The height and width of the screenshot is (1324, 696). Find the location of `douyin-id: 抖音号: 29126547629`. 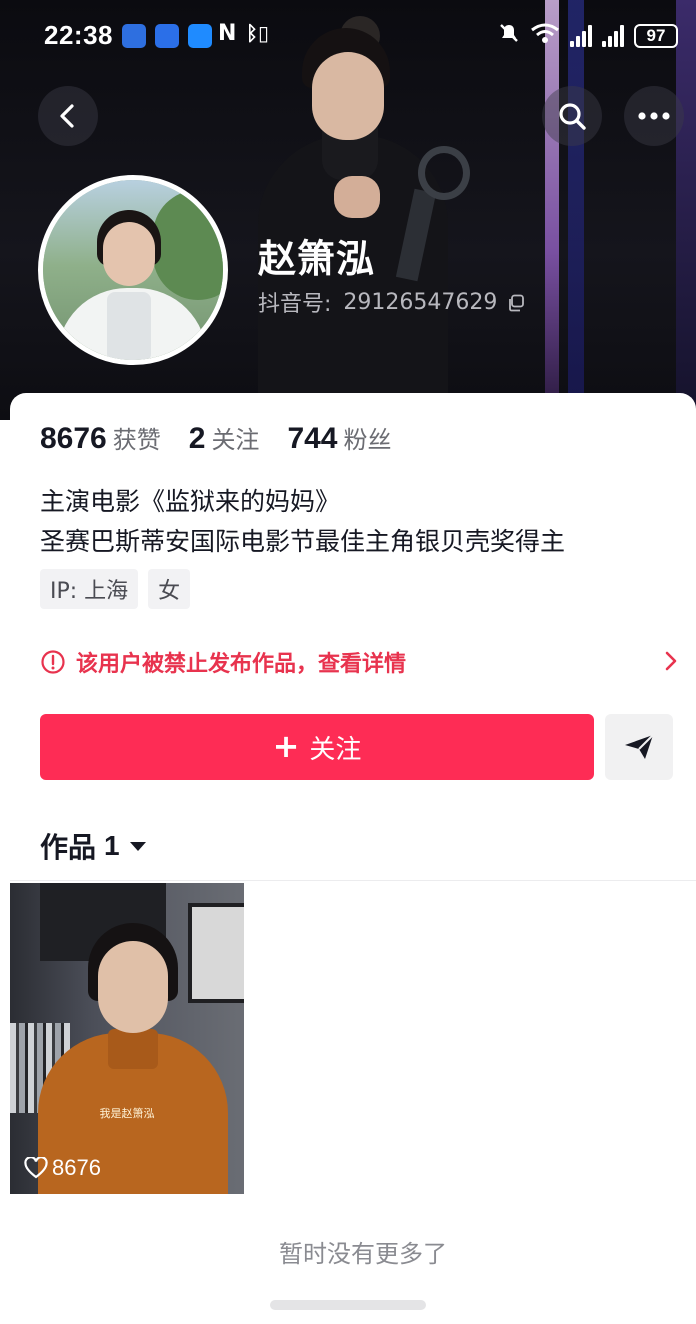

douyin-id: 抖音号: 29126547629 is located at coordinates (391, 302).